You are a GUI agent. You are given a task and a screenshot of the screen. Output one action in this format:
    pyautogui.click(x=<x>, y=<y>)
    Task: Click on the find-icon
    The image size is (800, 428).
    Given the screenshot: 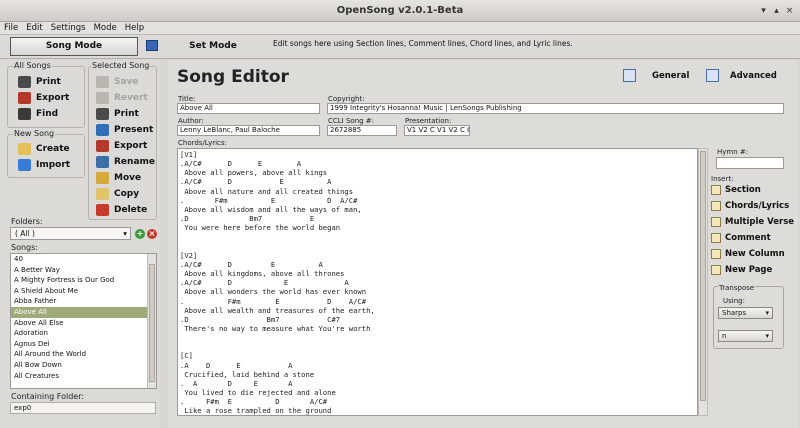 What is the action you would take?
    pyautogui.click(x=24, y=114)
    